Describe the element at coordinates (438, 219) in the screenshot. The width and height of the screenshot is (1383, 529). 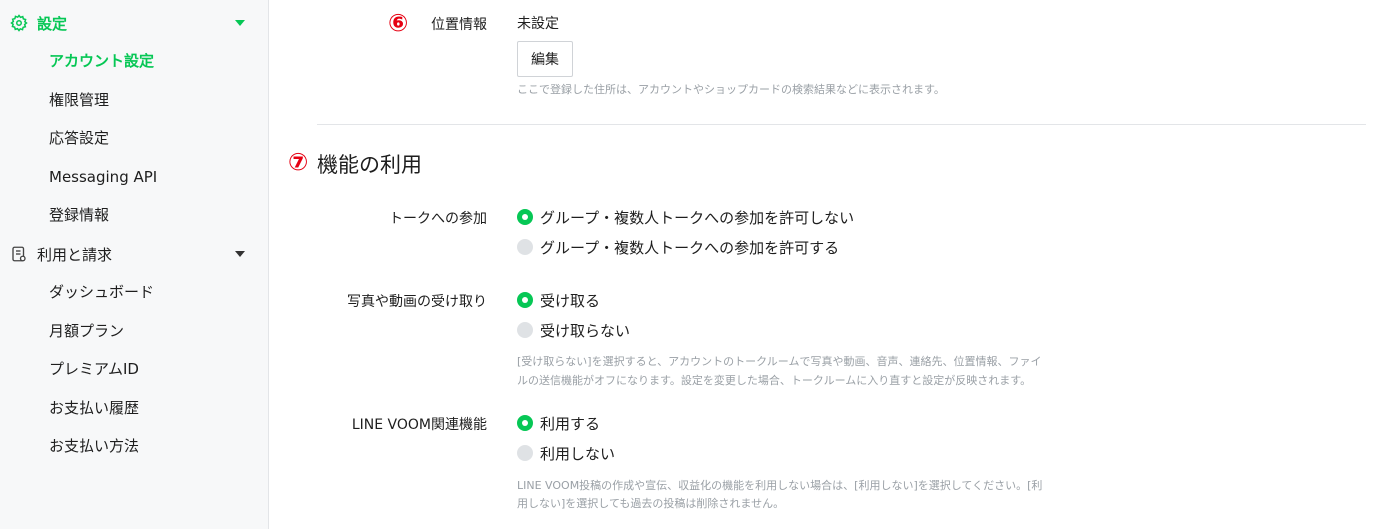
I see `talk-join-label: トークへの参加` at that location.